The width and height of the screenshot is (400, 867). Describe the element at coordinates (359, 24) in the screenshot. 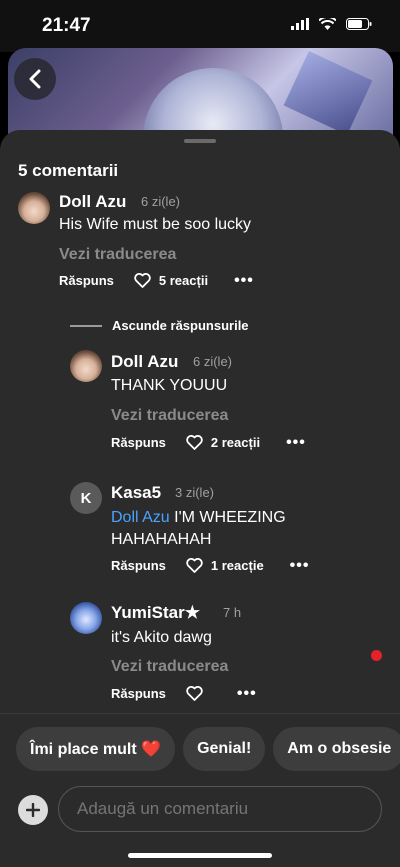

I see `battery-icon` at that location.